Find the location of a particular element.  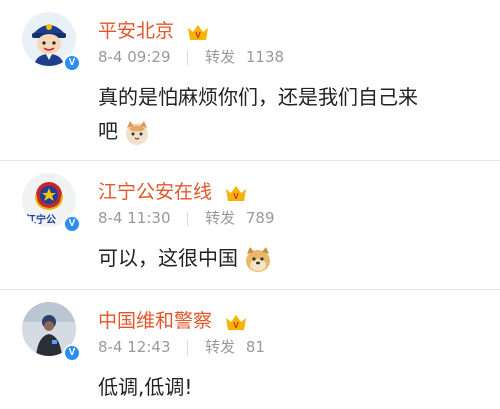

comment-text-line: 可以，这很中国 is located at coordinates (168, 258).